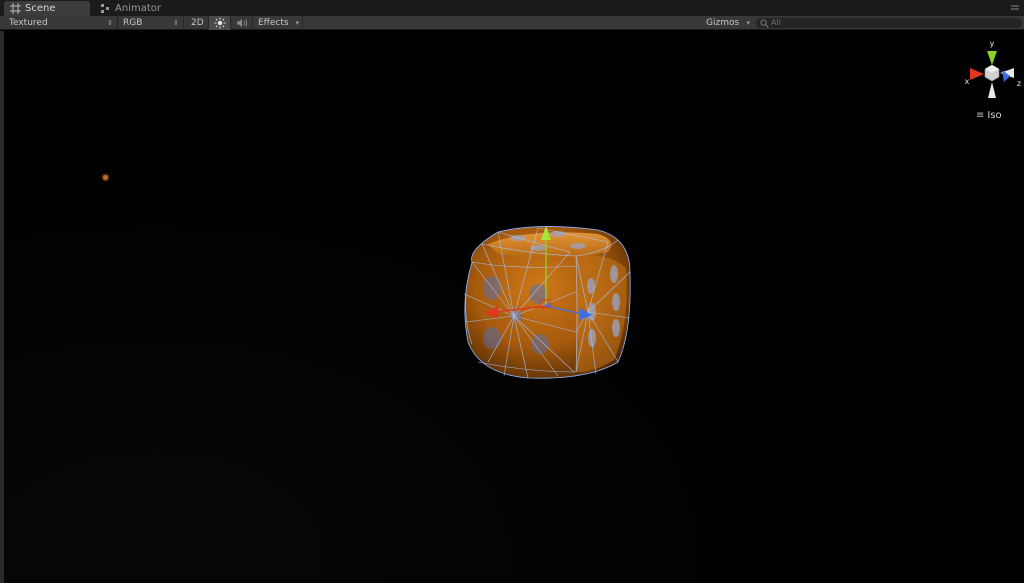  Describe the element at coordinates (977, 74) in the screenshot. I see `x-axis-cone-icon` at that location.